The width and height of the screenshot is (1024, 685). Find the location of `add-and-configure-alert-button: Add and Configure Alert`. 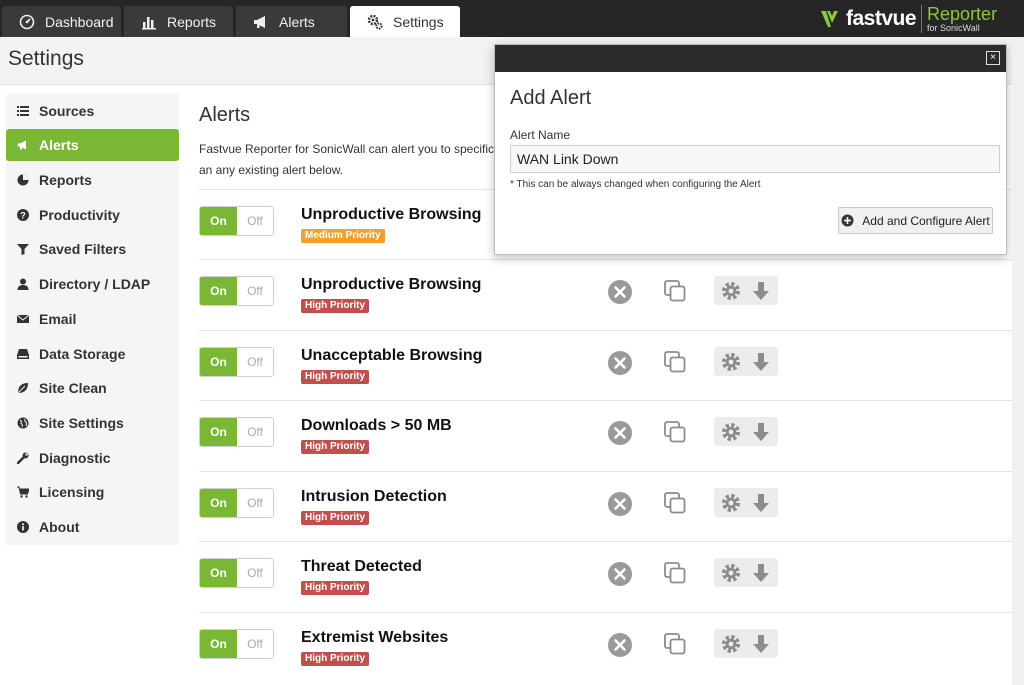

add-and-configure-alert-button: Add and Configure Alert is located at coordinates (915, 220).